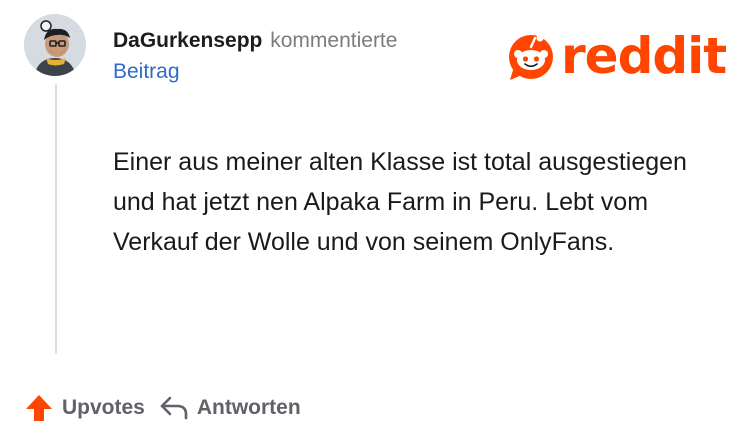 The height and width of the screenshot is (446, 738). What do you see at coordinates (334, 40) in the screenshot?
I see `comment-action-text: kommentierte` at bounding box center [334, 40].